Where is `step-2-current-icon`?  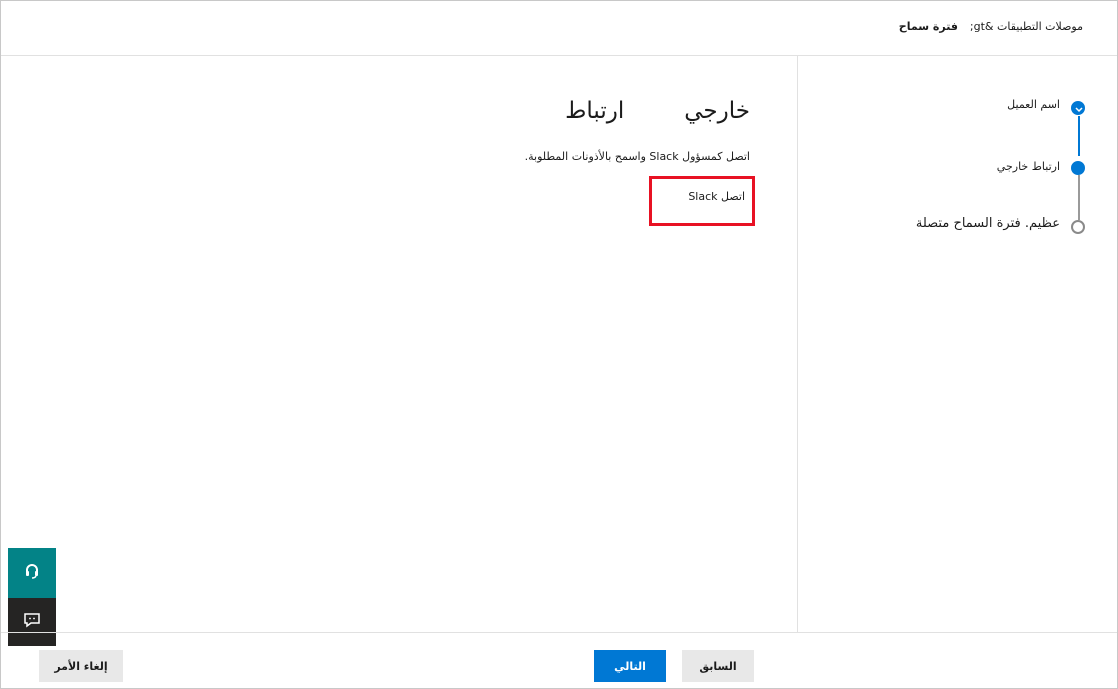 step-2-current-icon is located at coordinates (1078, 168).